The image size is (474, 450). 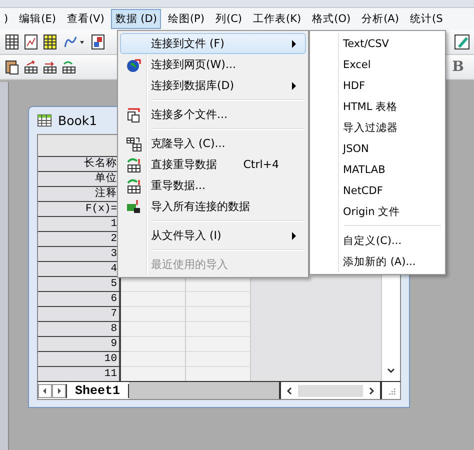 What do you see at coordinates (377, 127) in the screenshot?
I see `menu-item: 导入过滤器` at bounding box center [377, 127].